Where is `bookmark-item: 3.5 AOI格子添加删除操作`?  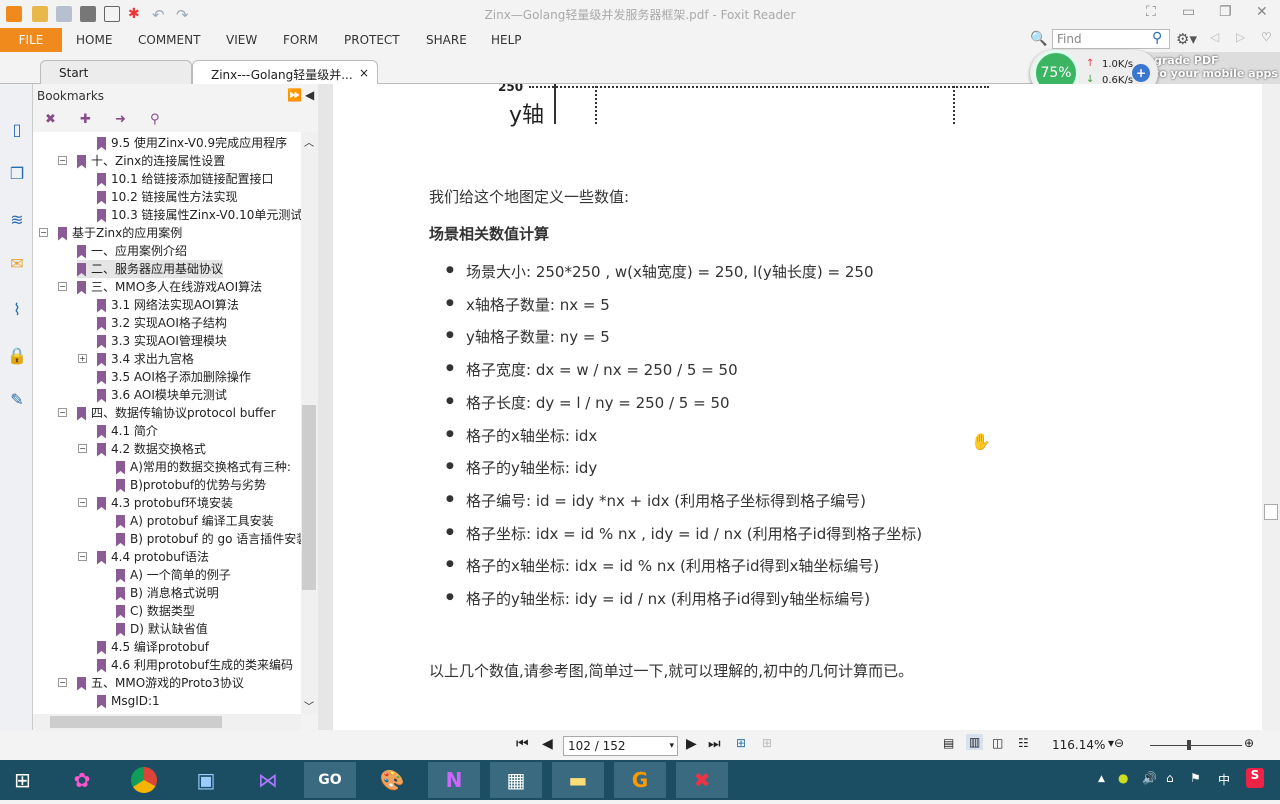 bookmark-item: 3.5 AOI格子添加删除操作 is located at coordinates (174, 377).